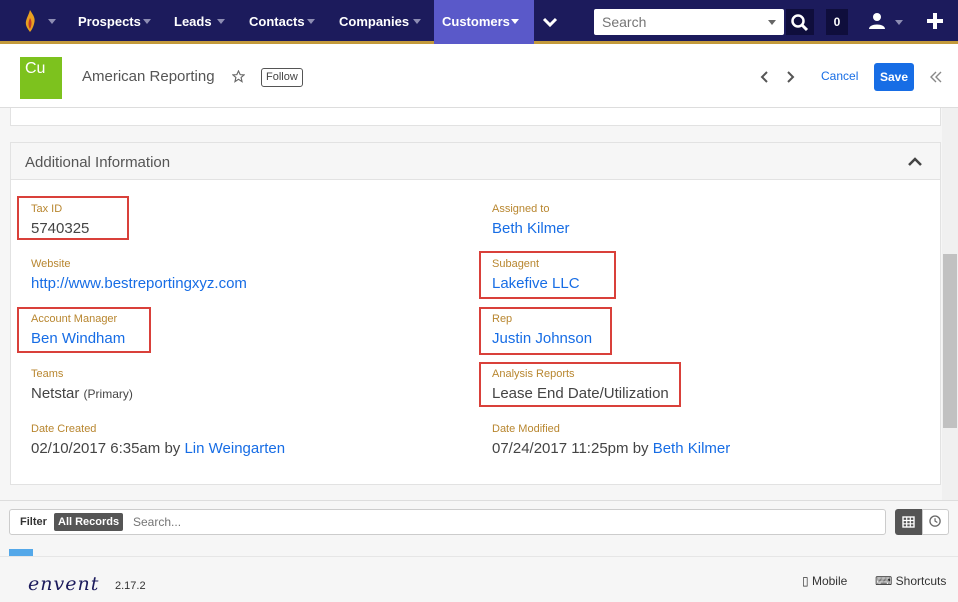  What do you see at coordinates (89, 522) in the screenshot?
I see `all-records-filter: All Records` at bounding box center [89, 522].